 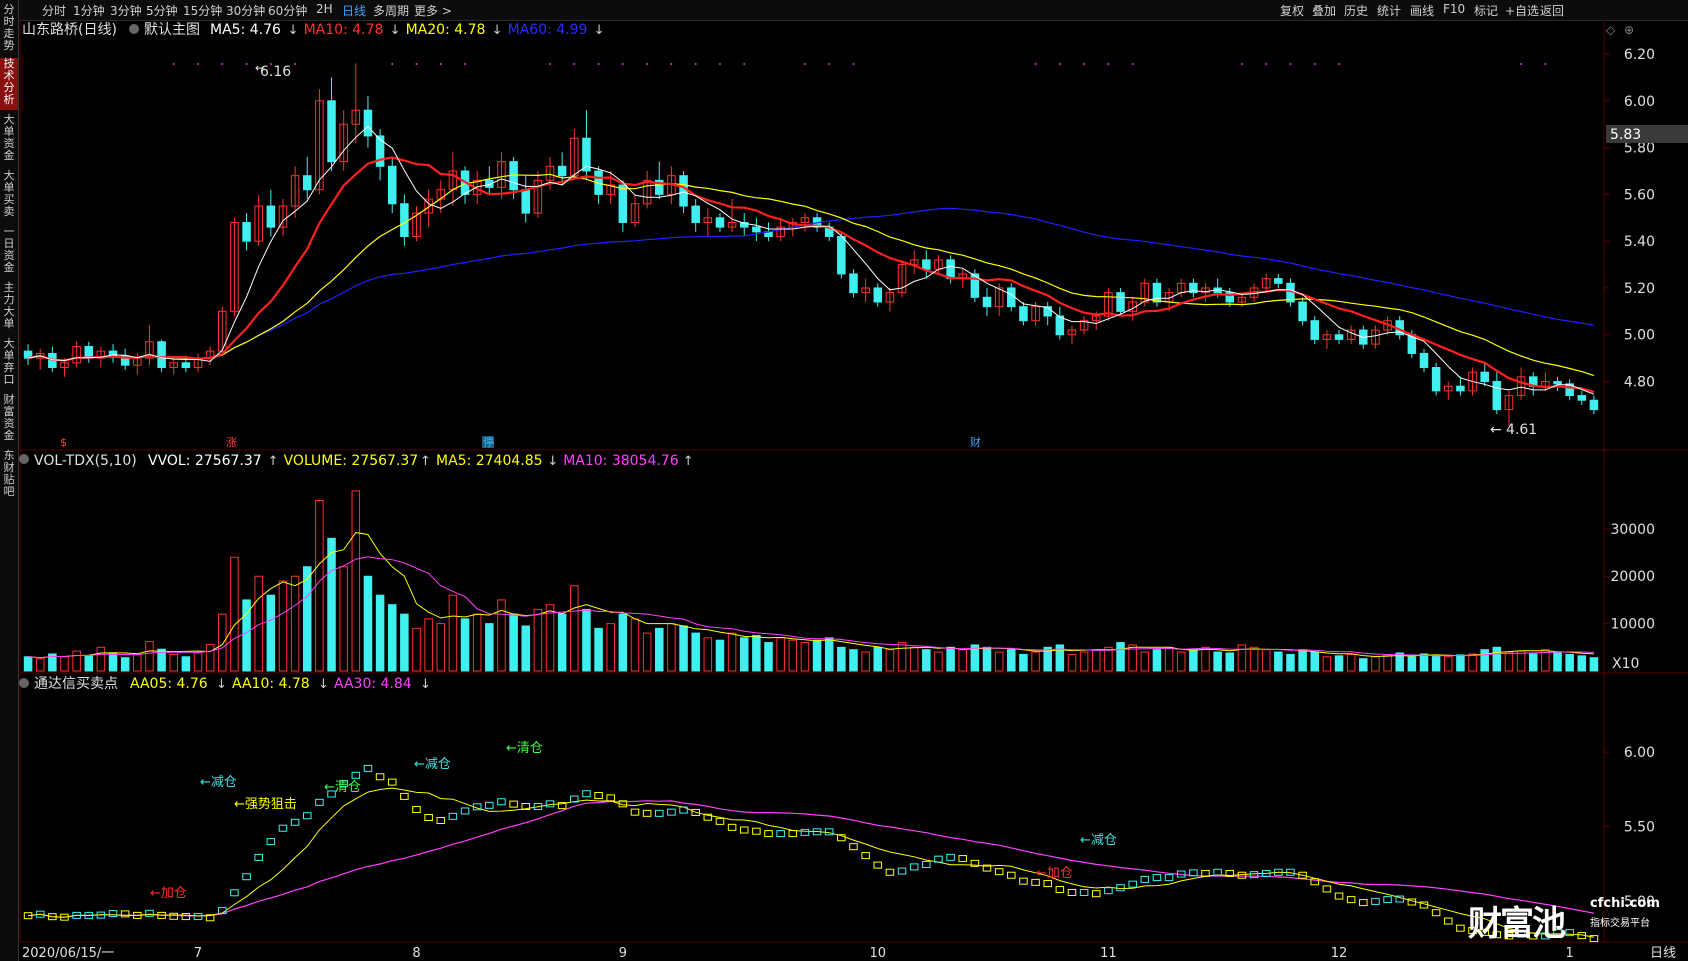 I want to click on signal-title: 通达信买卖点, so click(x=76, y=684).